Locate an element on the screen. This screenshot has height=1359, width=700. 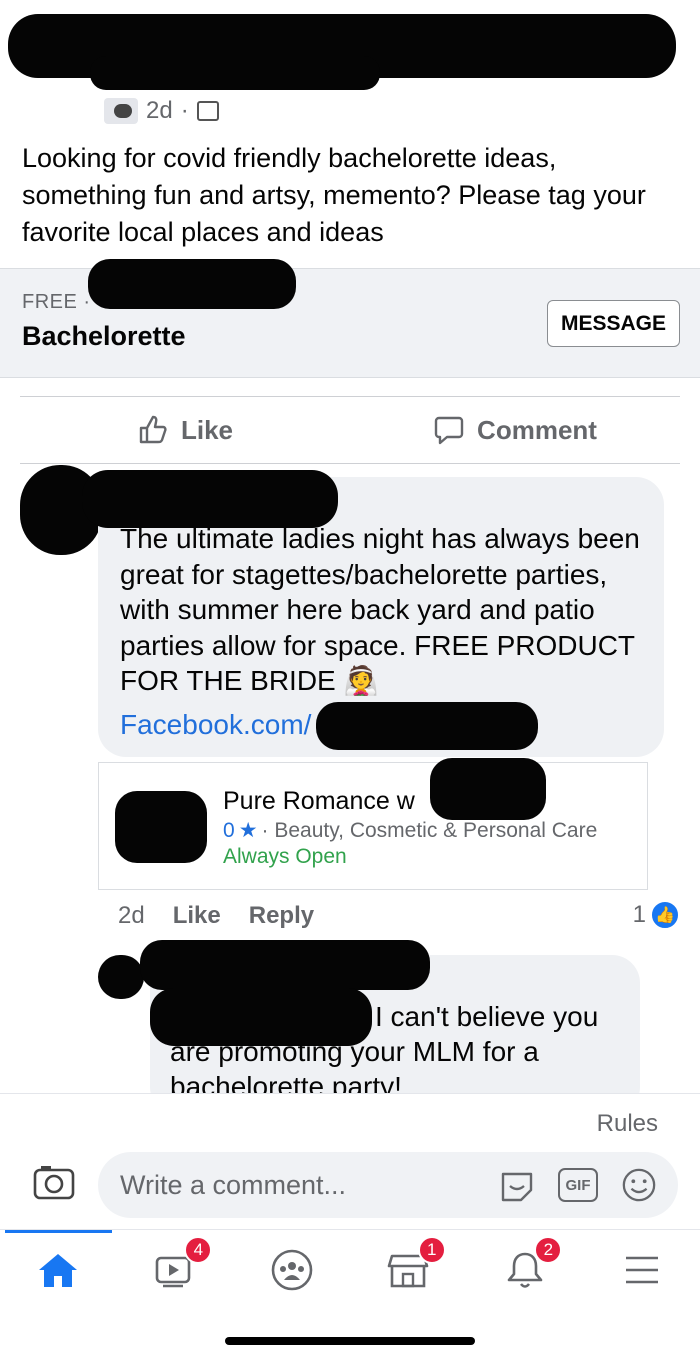
comment-like-link: Like is located at coordinates (197, 916).